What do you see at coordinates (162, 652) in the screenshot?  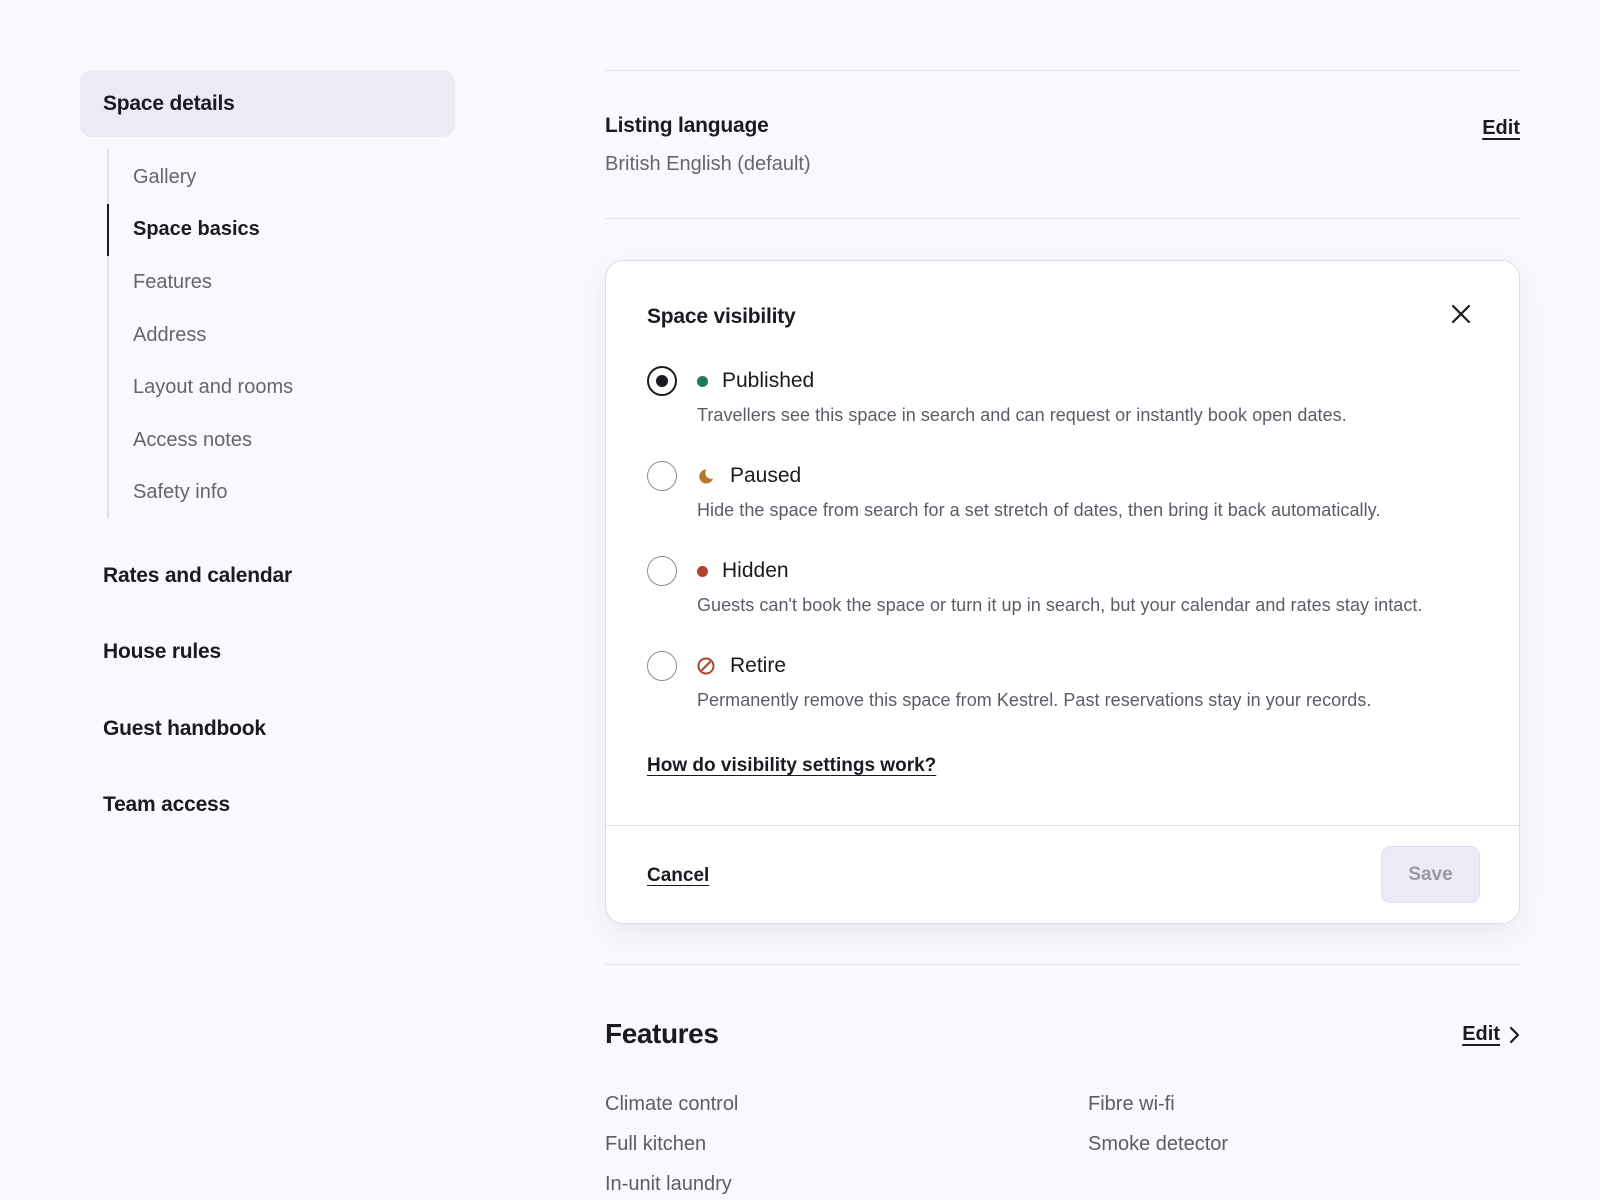 I see `sidebar-item-house-rules: House rules` at bounding box center [162, 652].